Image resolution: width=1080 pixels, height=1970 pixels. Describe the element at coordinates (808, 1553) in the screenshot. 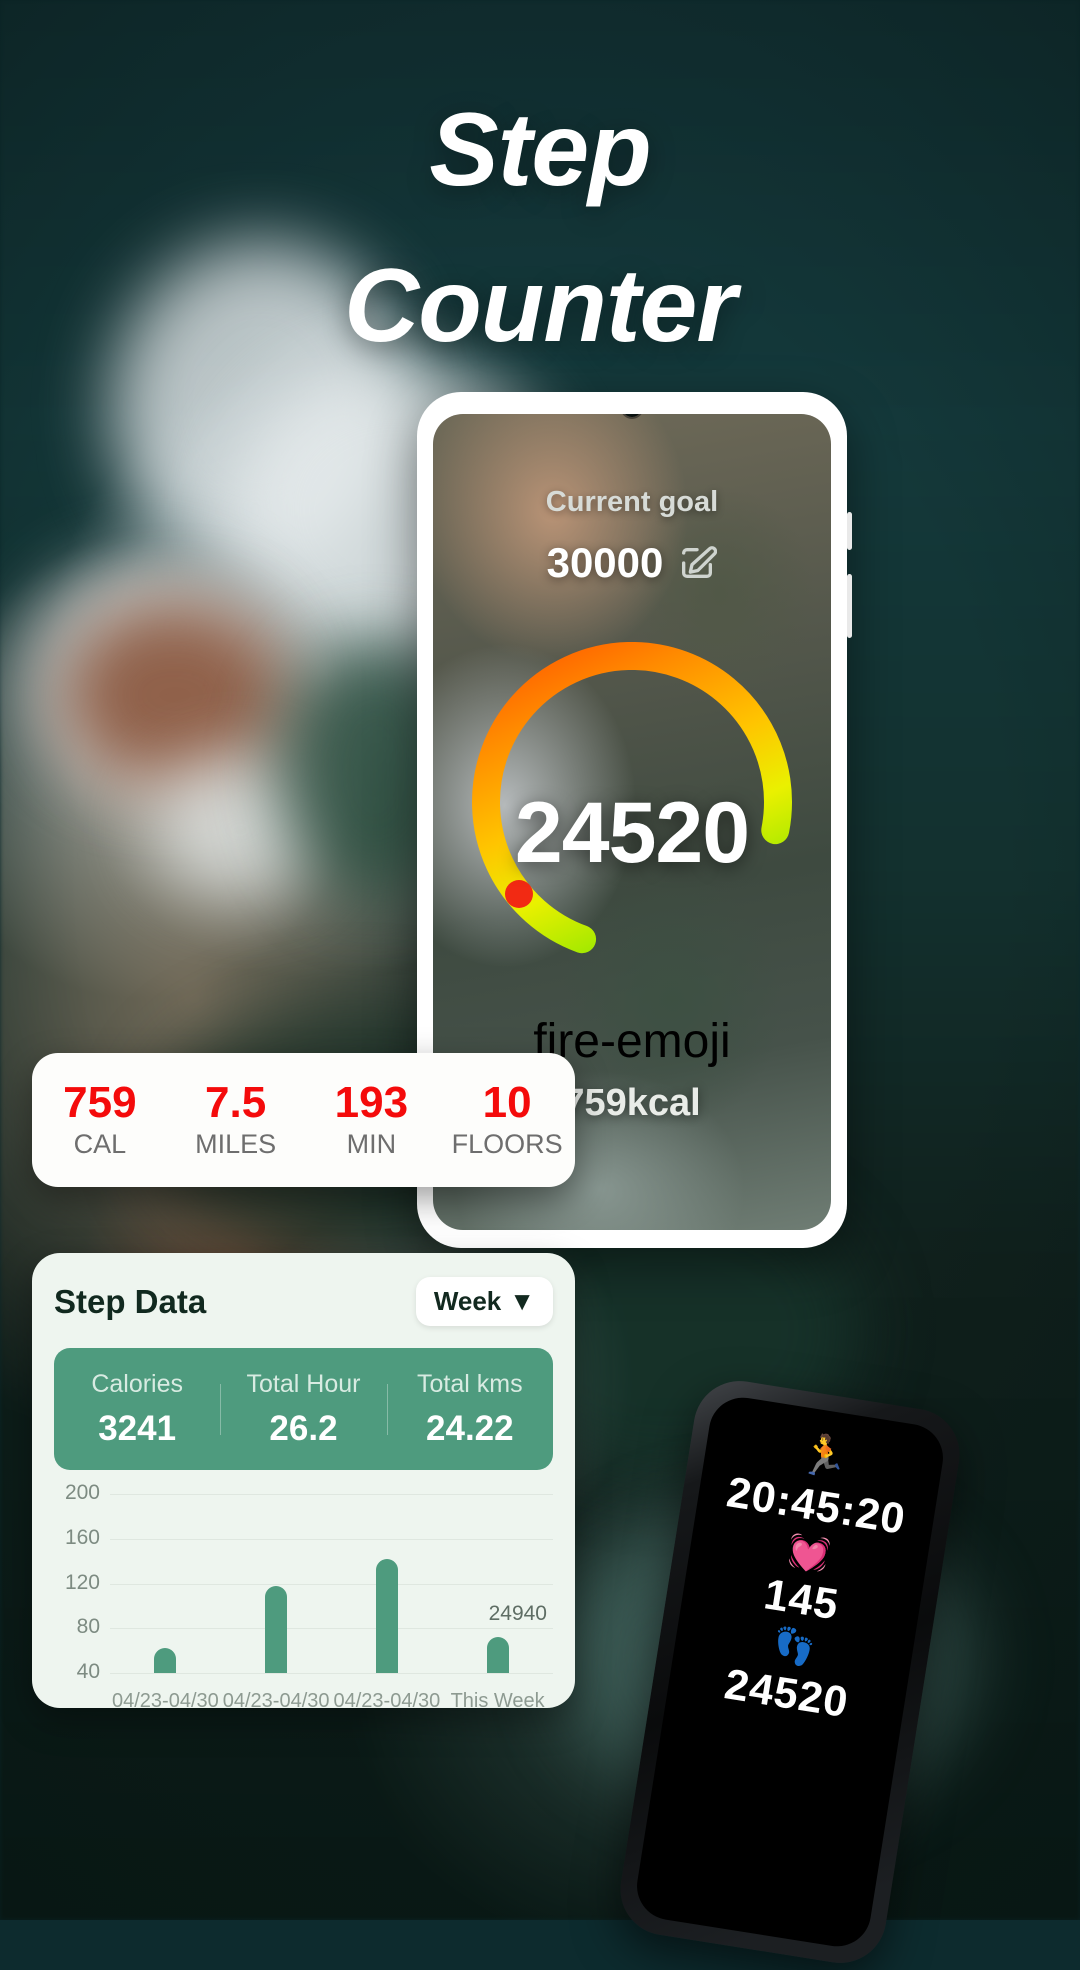

I see `heart-rate-icon: 💓` at that location.